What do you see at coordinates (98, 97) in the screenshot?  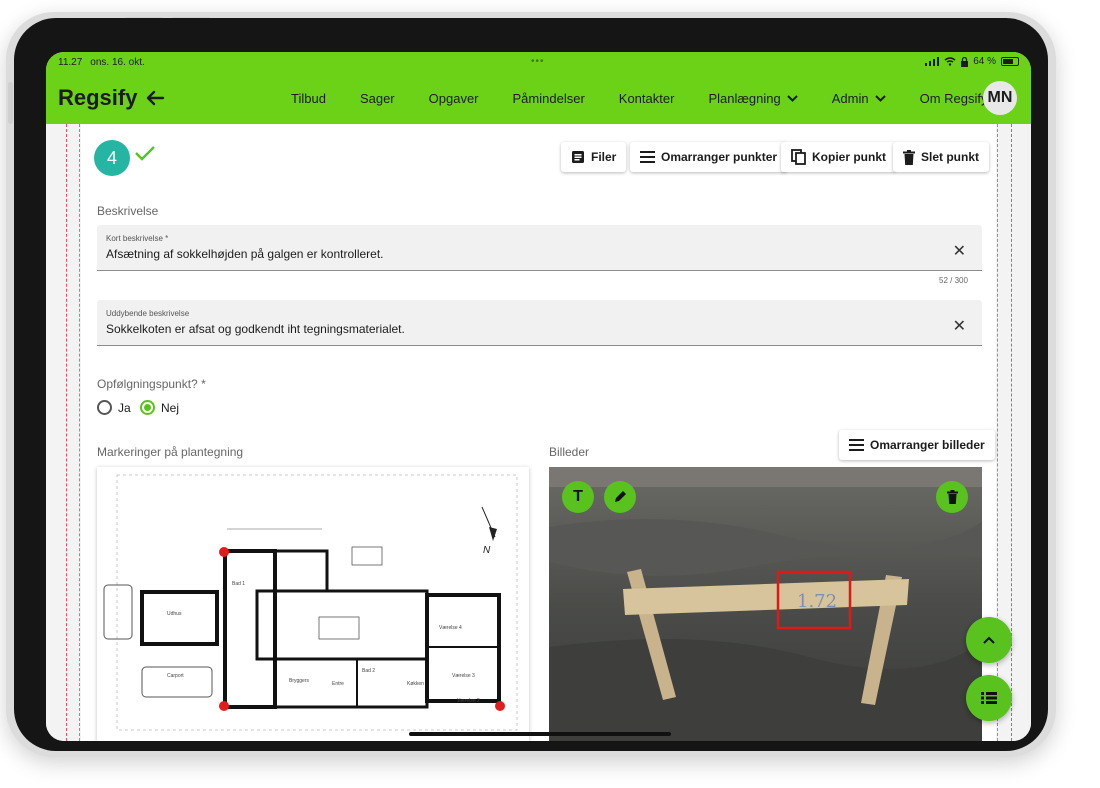 I see `brand-name: Regsify` at bounding box center [98, 97].